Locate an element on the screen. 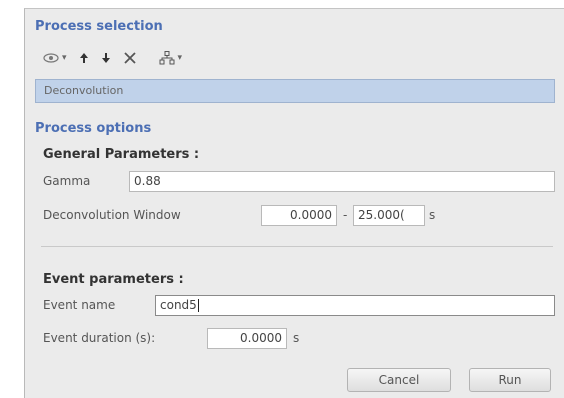  move-up-button is located at coordinates (84, 58).